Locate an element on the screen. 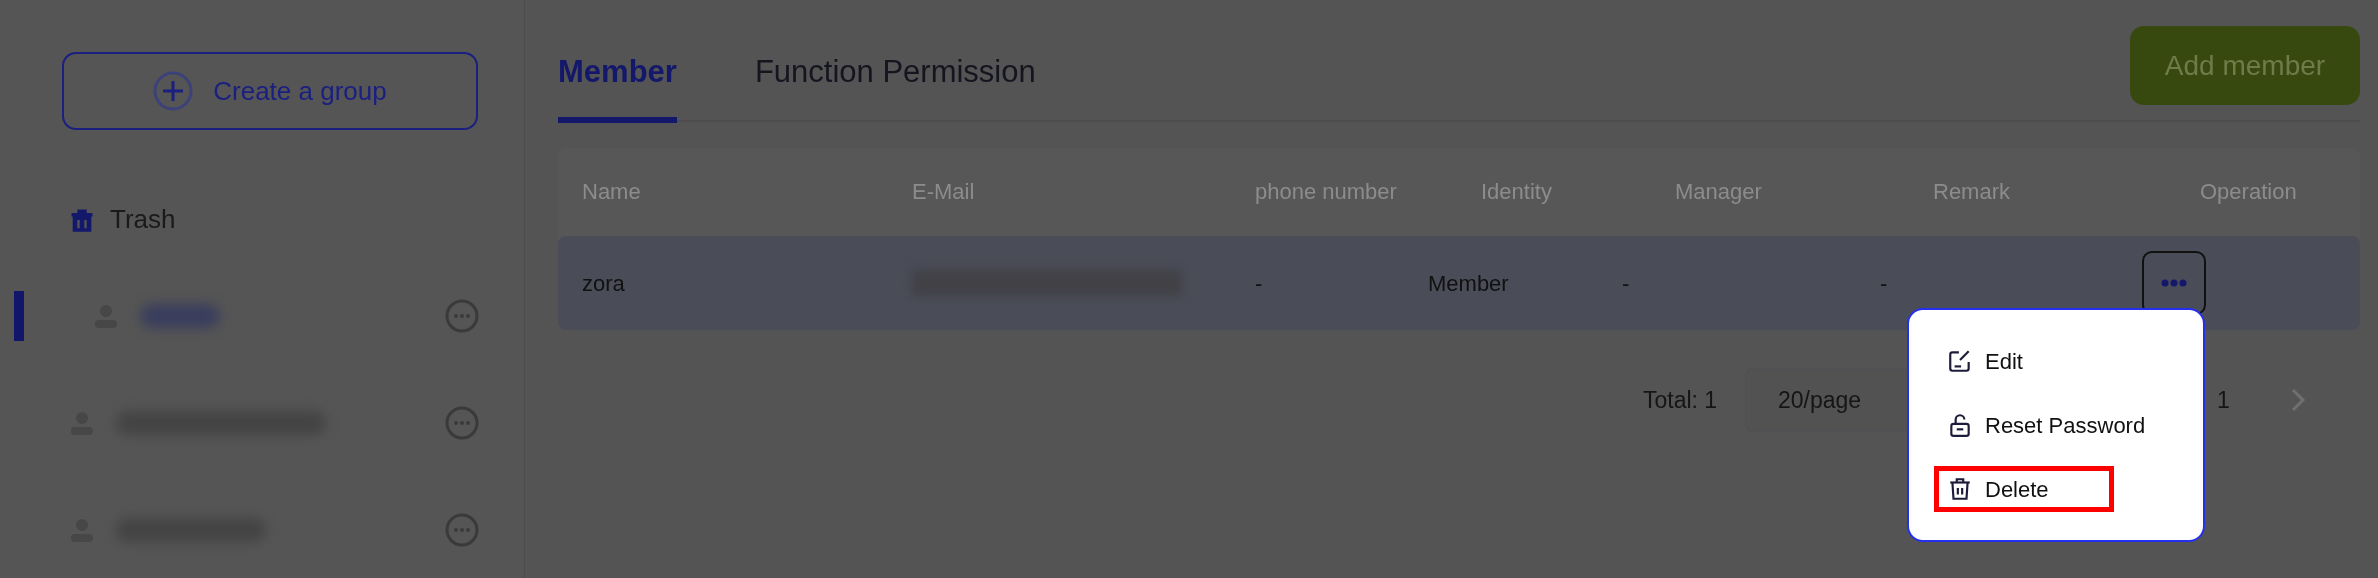 The width and height of the screenshot is (2378, 578). table-cell-text: Member is located at coordinates (1469, 283).